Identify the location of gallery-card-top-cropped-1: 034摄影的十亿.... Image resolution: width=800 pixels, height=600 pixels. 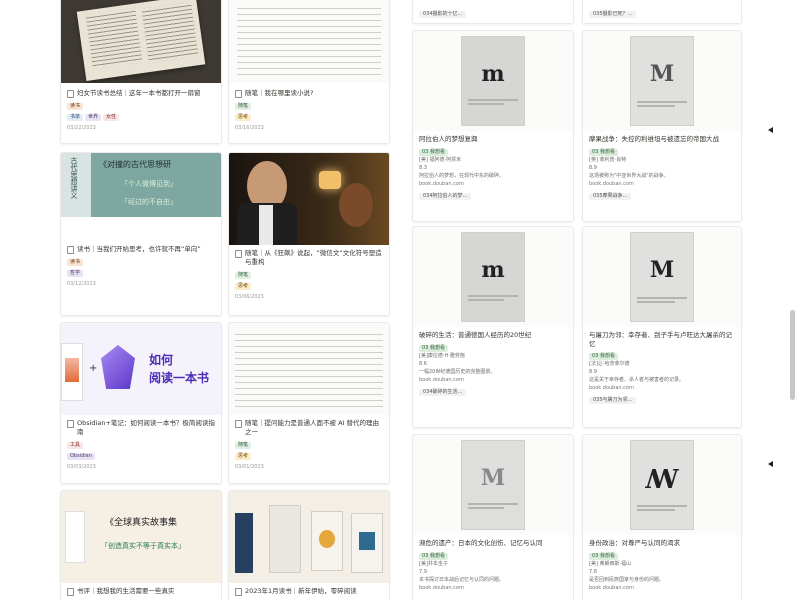
(493, 12).